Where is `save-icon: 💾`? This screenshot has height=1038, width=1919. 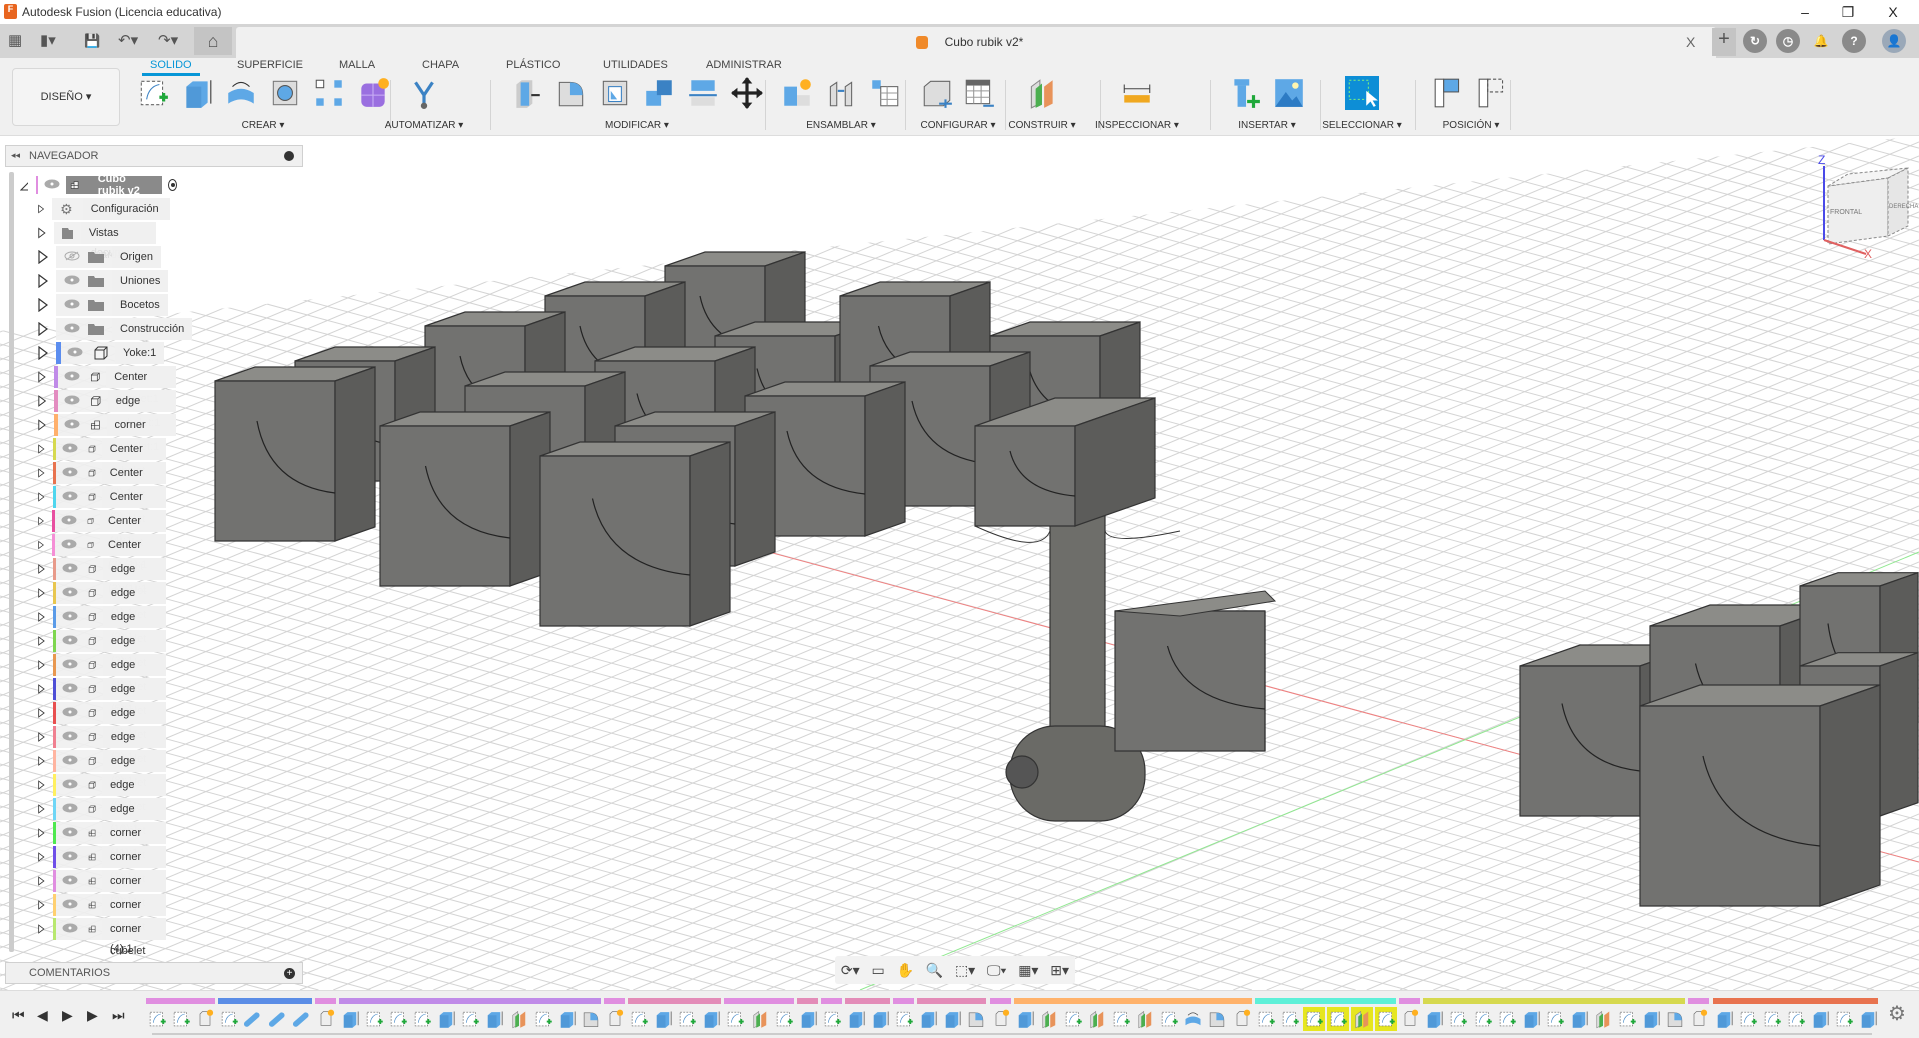 save-icon: 💾 is located at coordinates (92, 41).